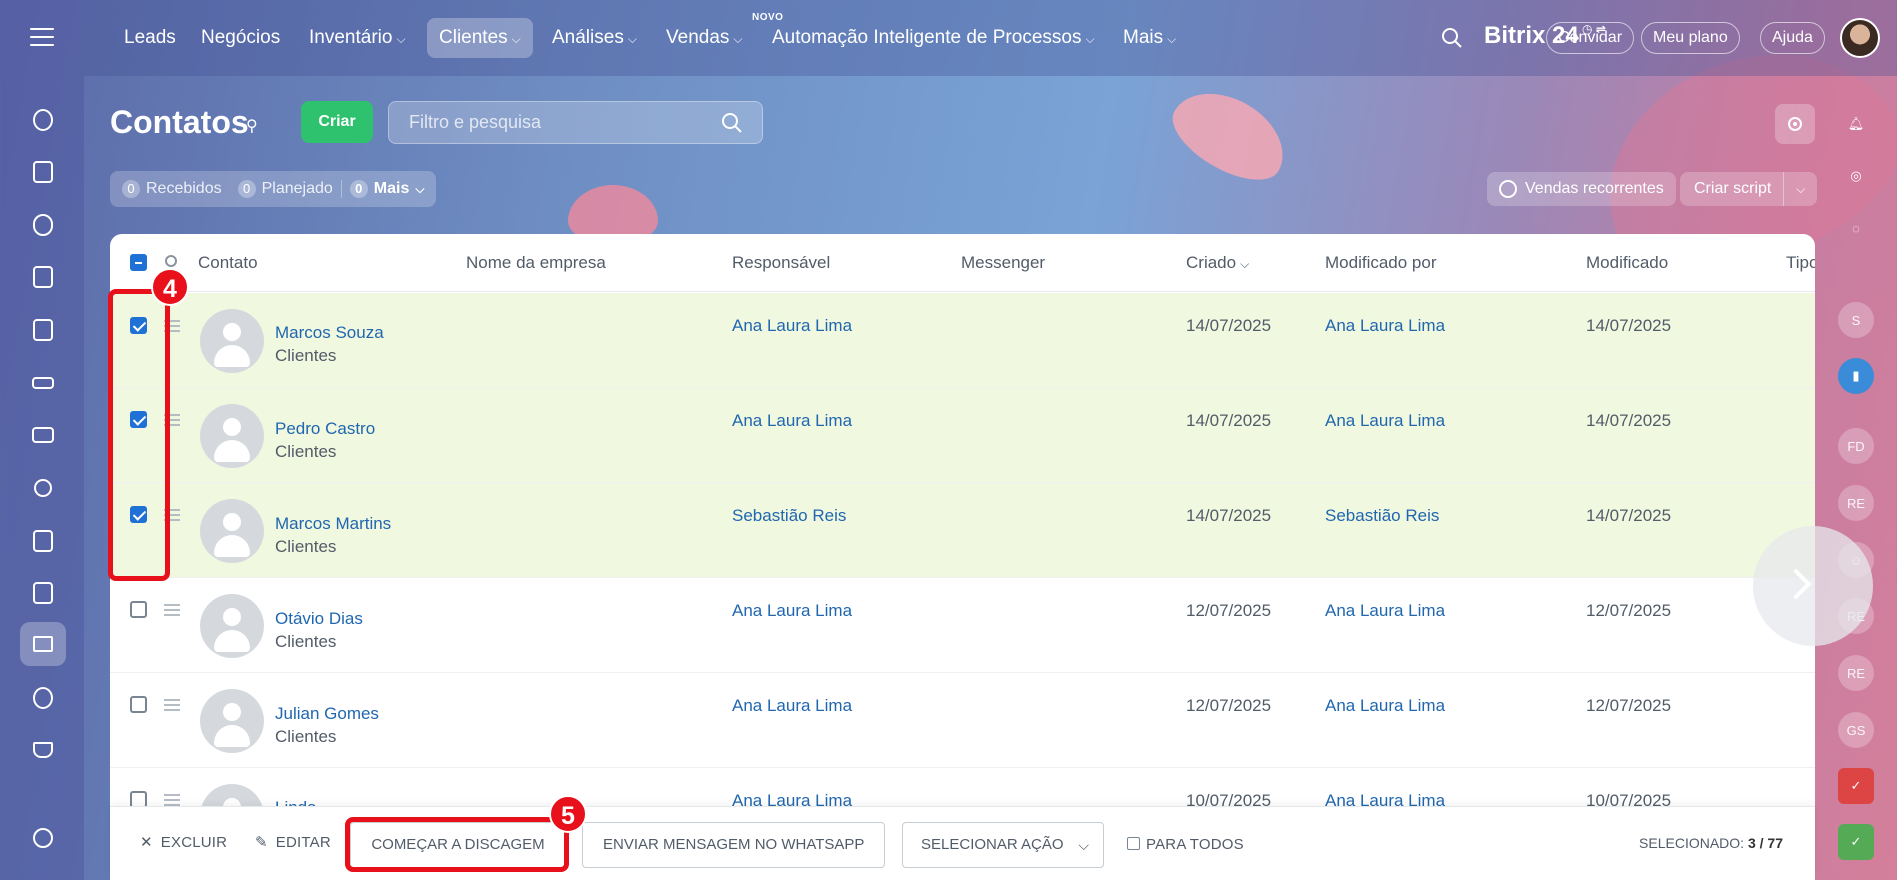  I want to click on sidebar-item-board, so click(43, 541).